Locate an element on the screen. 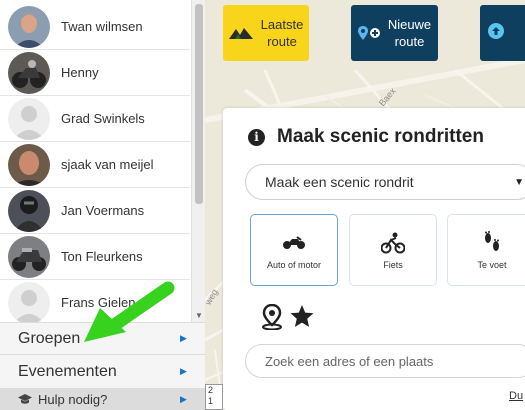  route-type-select-value: Maak een scenic rondrit is located at coordinates (339, 182).